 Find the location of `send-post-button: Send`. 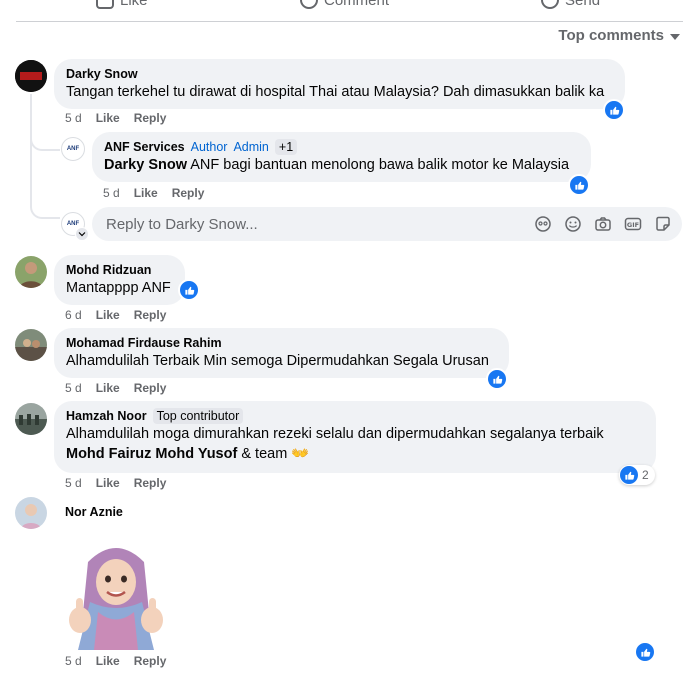

send-post-button: Send is located at coordinates (570, 4).